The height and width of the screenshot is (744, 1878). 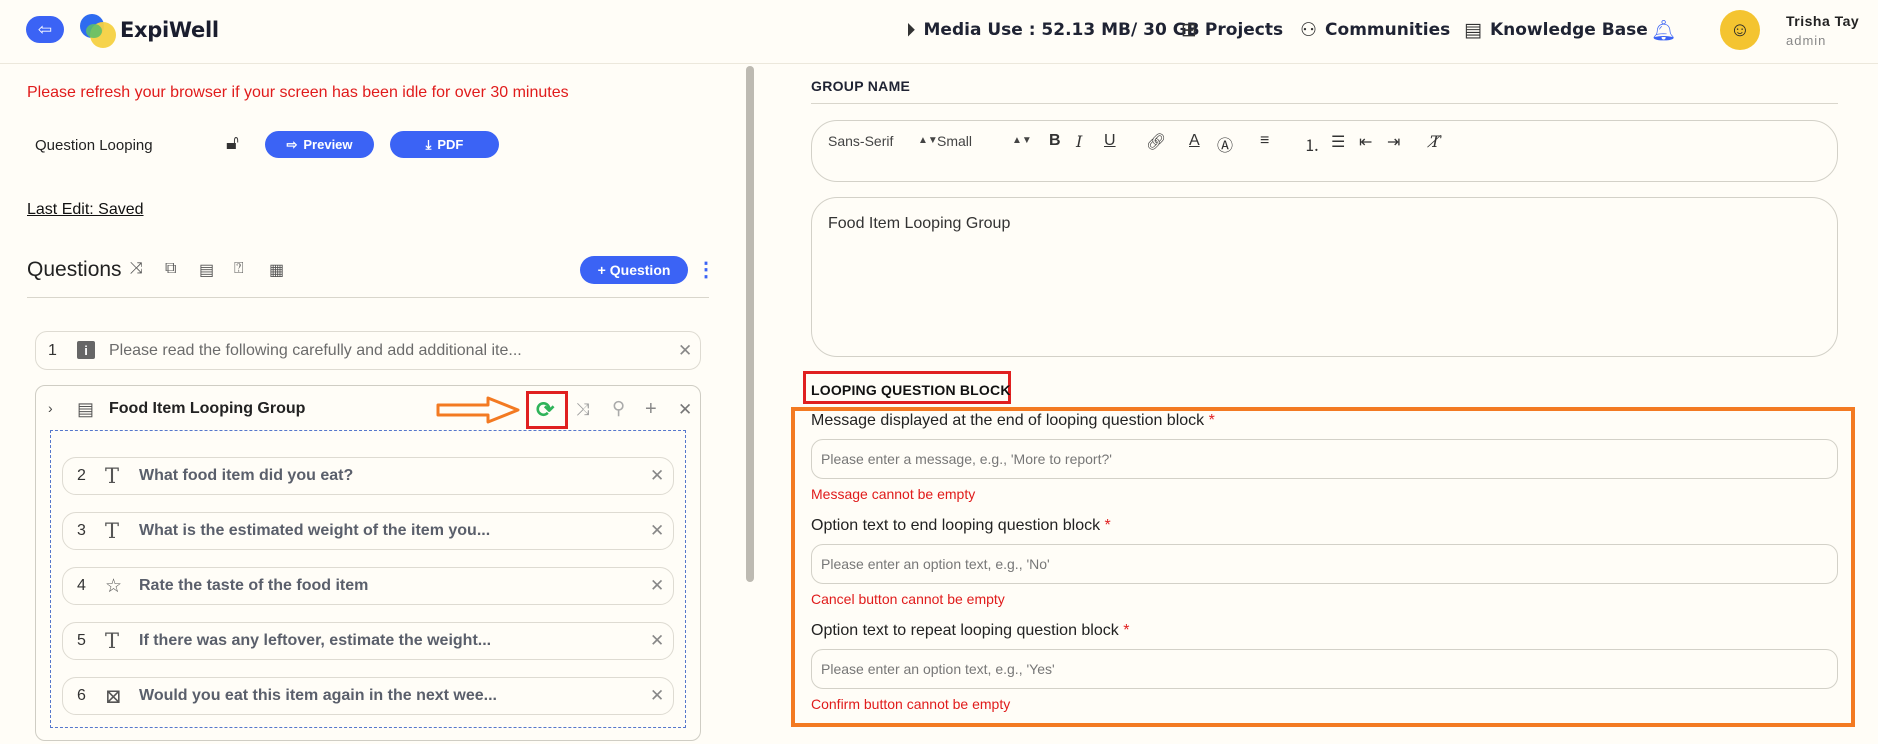 What do you see at coordinates (276, 270) in the screenshot?
I see `calendar-icon: ▦` at bounding box center [276, 270].